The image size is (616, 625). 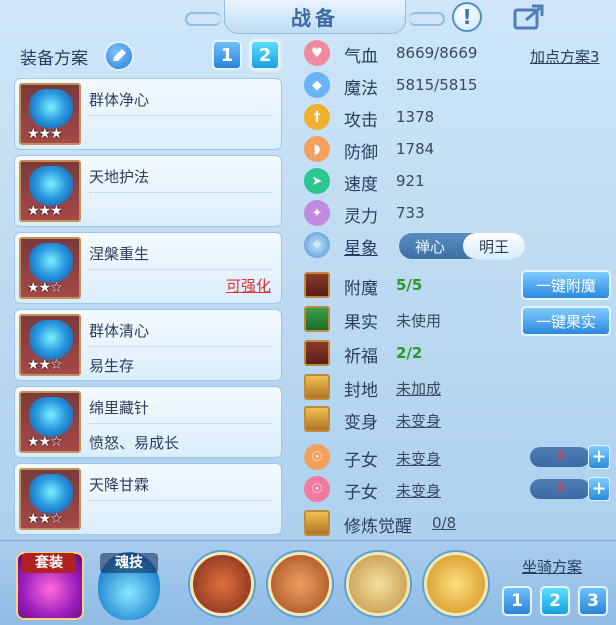 I want to click on equipment-page-1-button: 1, so click(x=227, y=55).